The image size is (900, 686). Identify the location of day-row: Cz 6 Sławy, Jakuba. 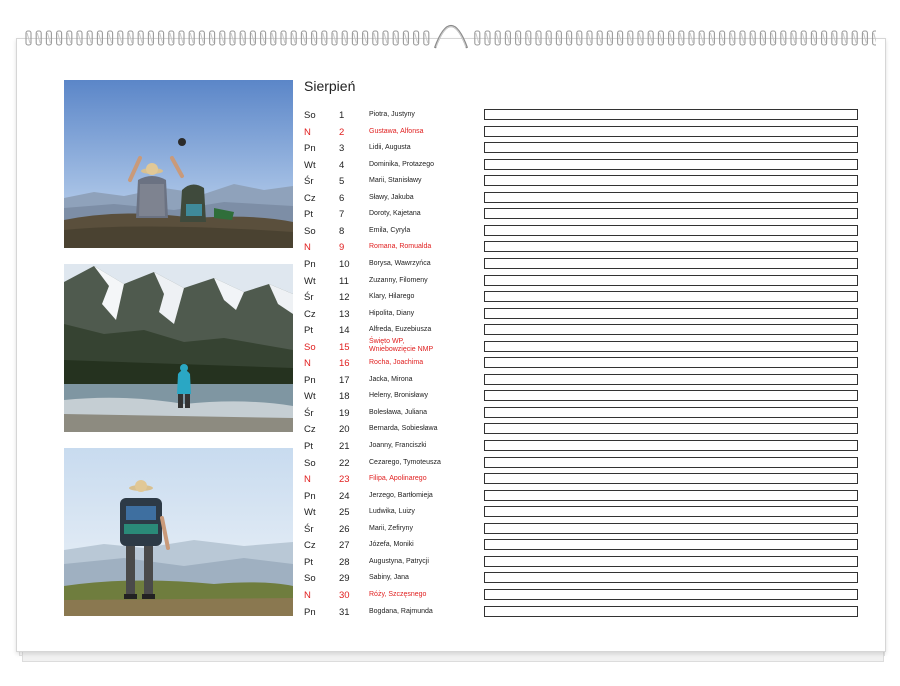
(582, 198).